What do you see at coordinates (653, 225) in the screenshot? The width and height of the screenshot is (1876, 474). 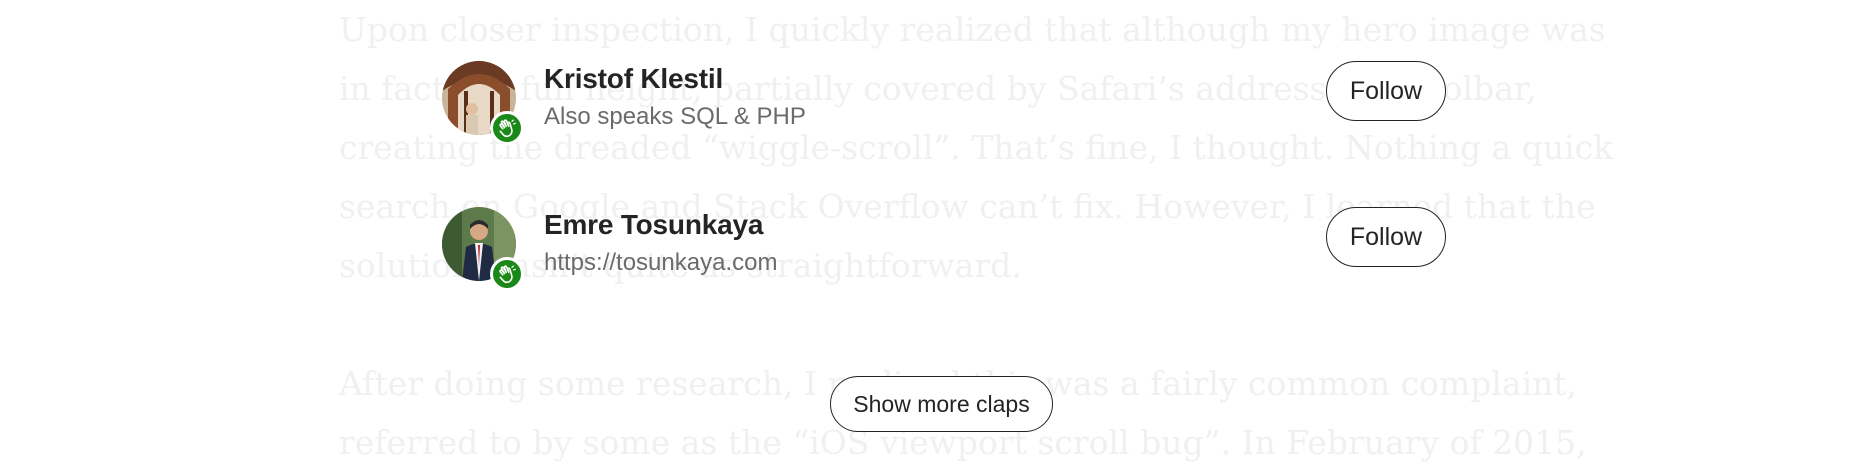 I see `clapper-name: Emre Tosunkaya` at bounding box center [653, 225].